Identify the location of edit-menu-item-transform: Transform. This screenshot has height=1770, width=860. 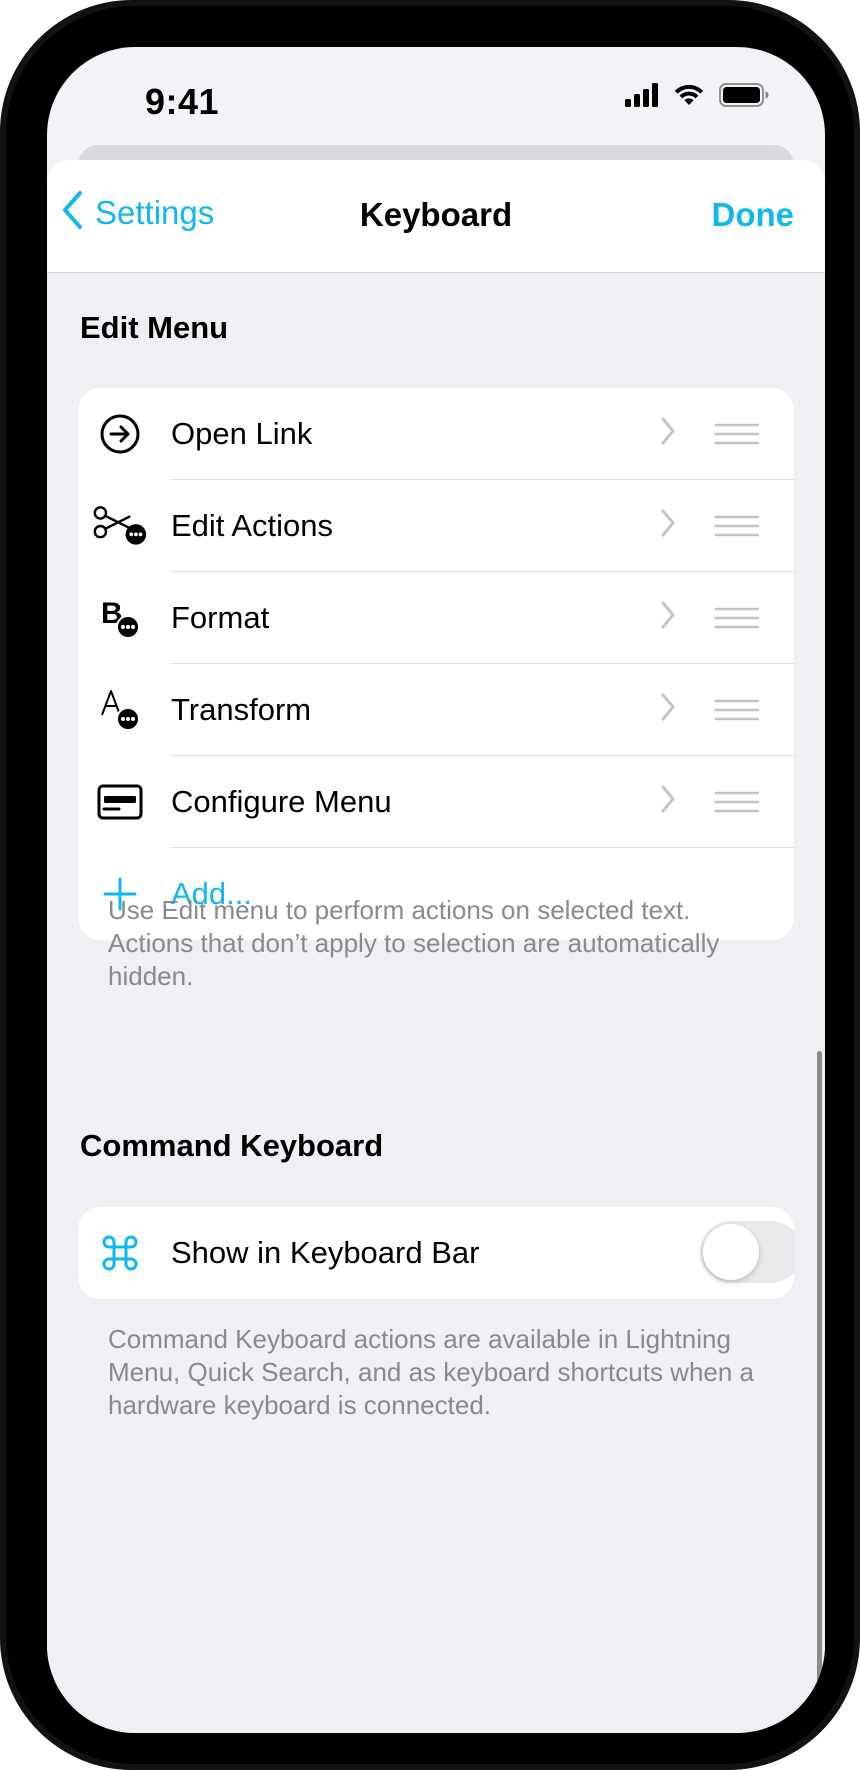
(436, 710).